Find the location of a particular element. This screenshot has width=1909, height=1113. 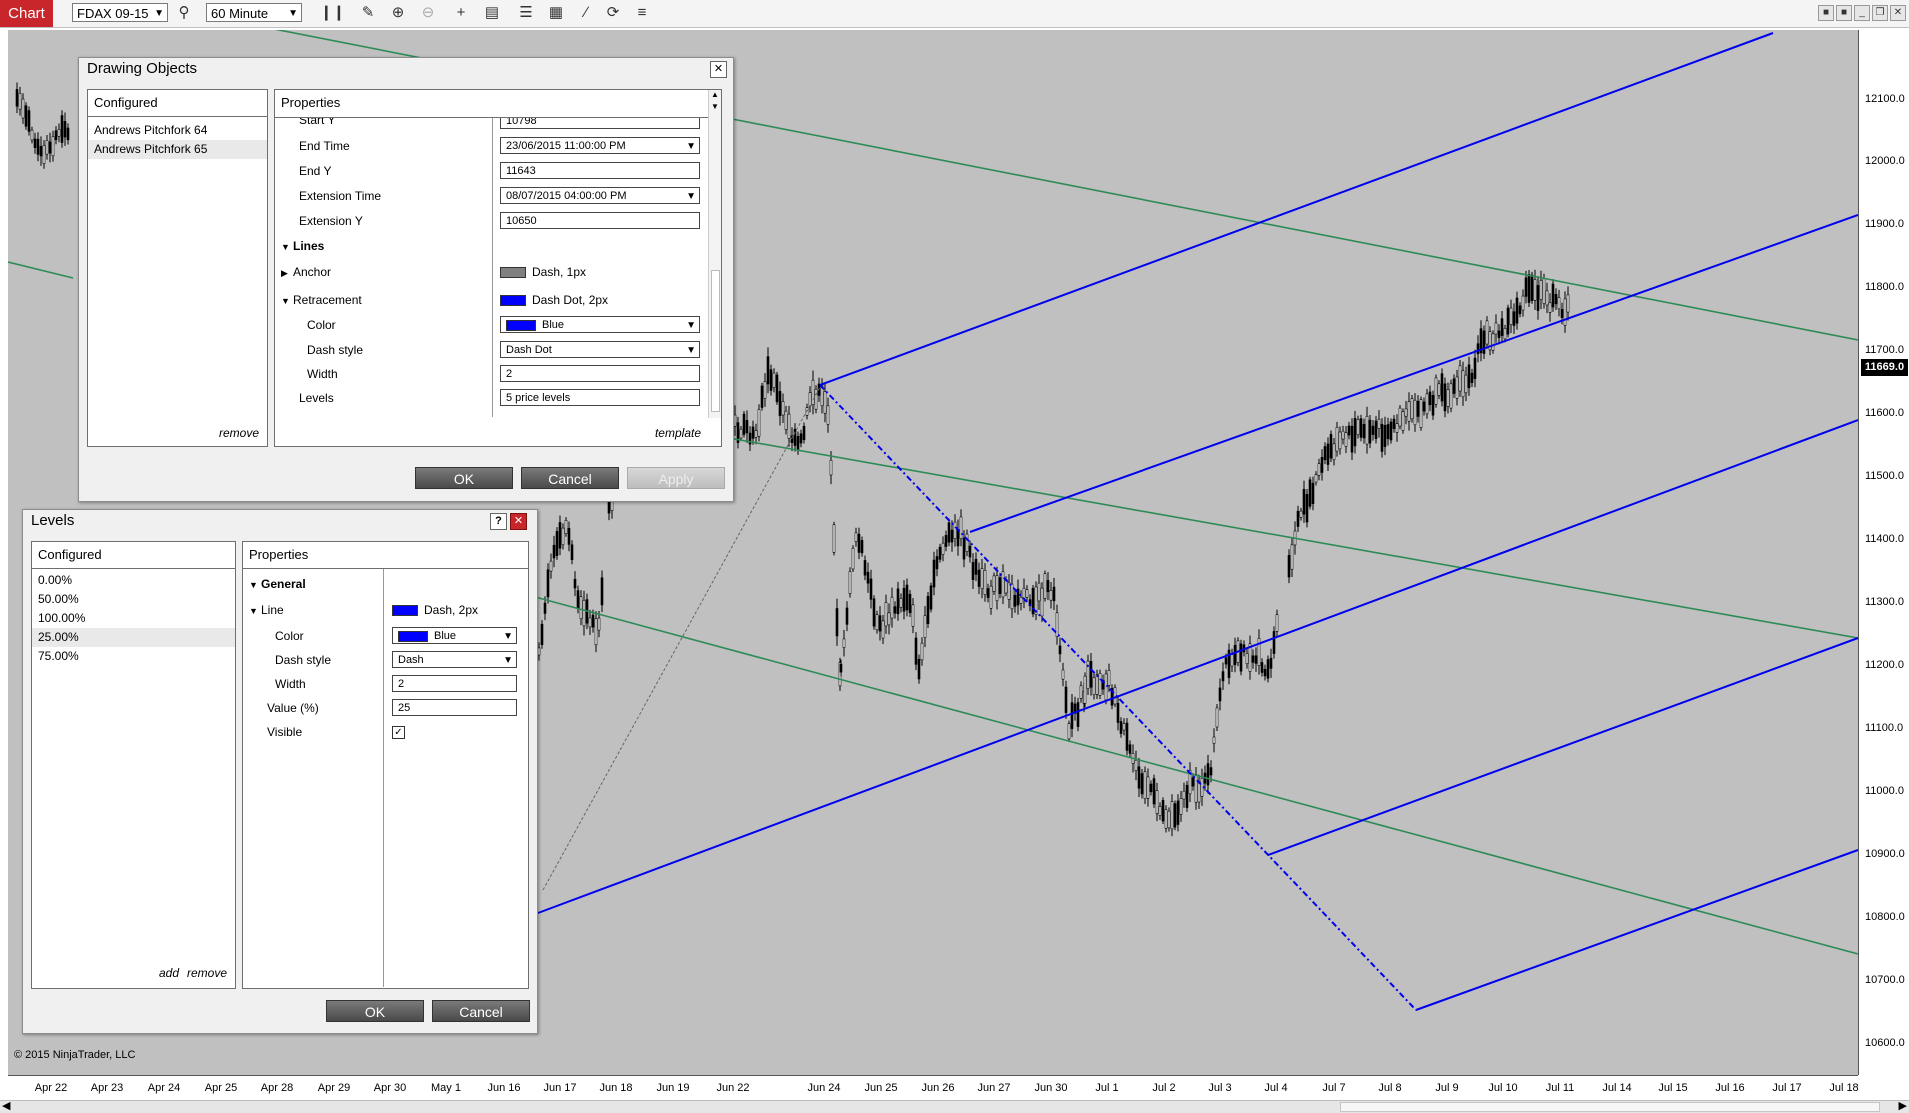

scroll-down-icon: ▼ is located at coordinates (715, 106).